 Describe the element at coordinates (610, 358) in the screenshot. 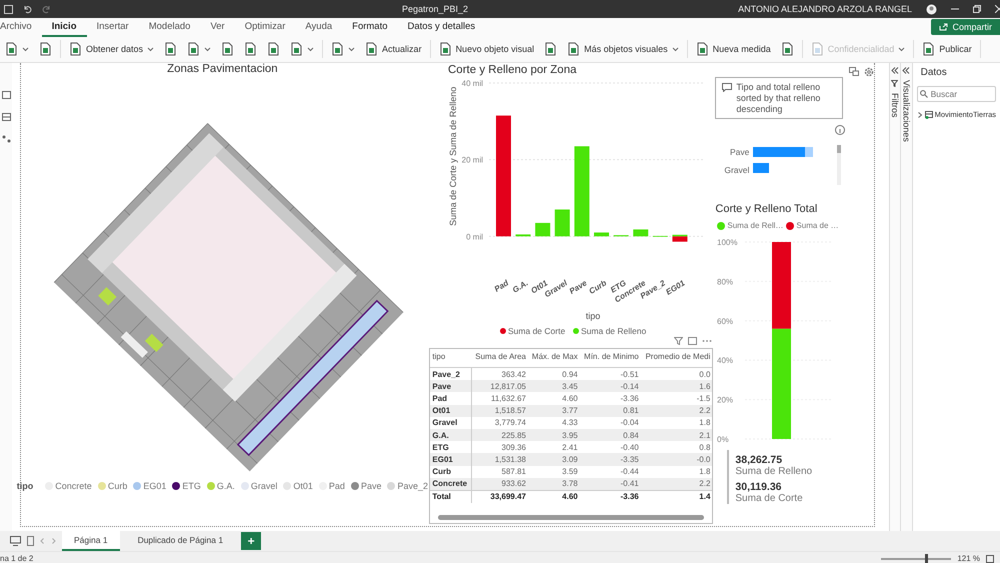

I see `column-header: Mín. de Minimo` at that location.